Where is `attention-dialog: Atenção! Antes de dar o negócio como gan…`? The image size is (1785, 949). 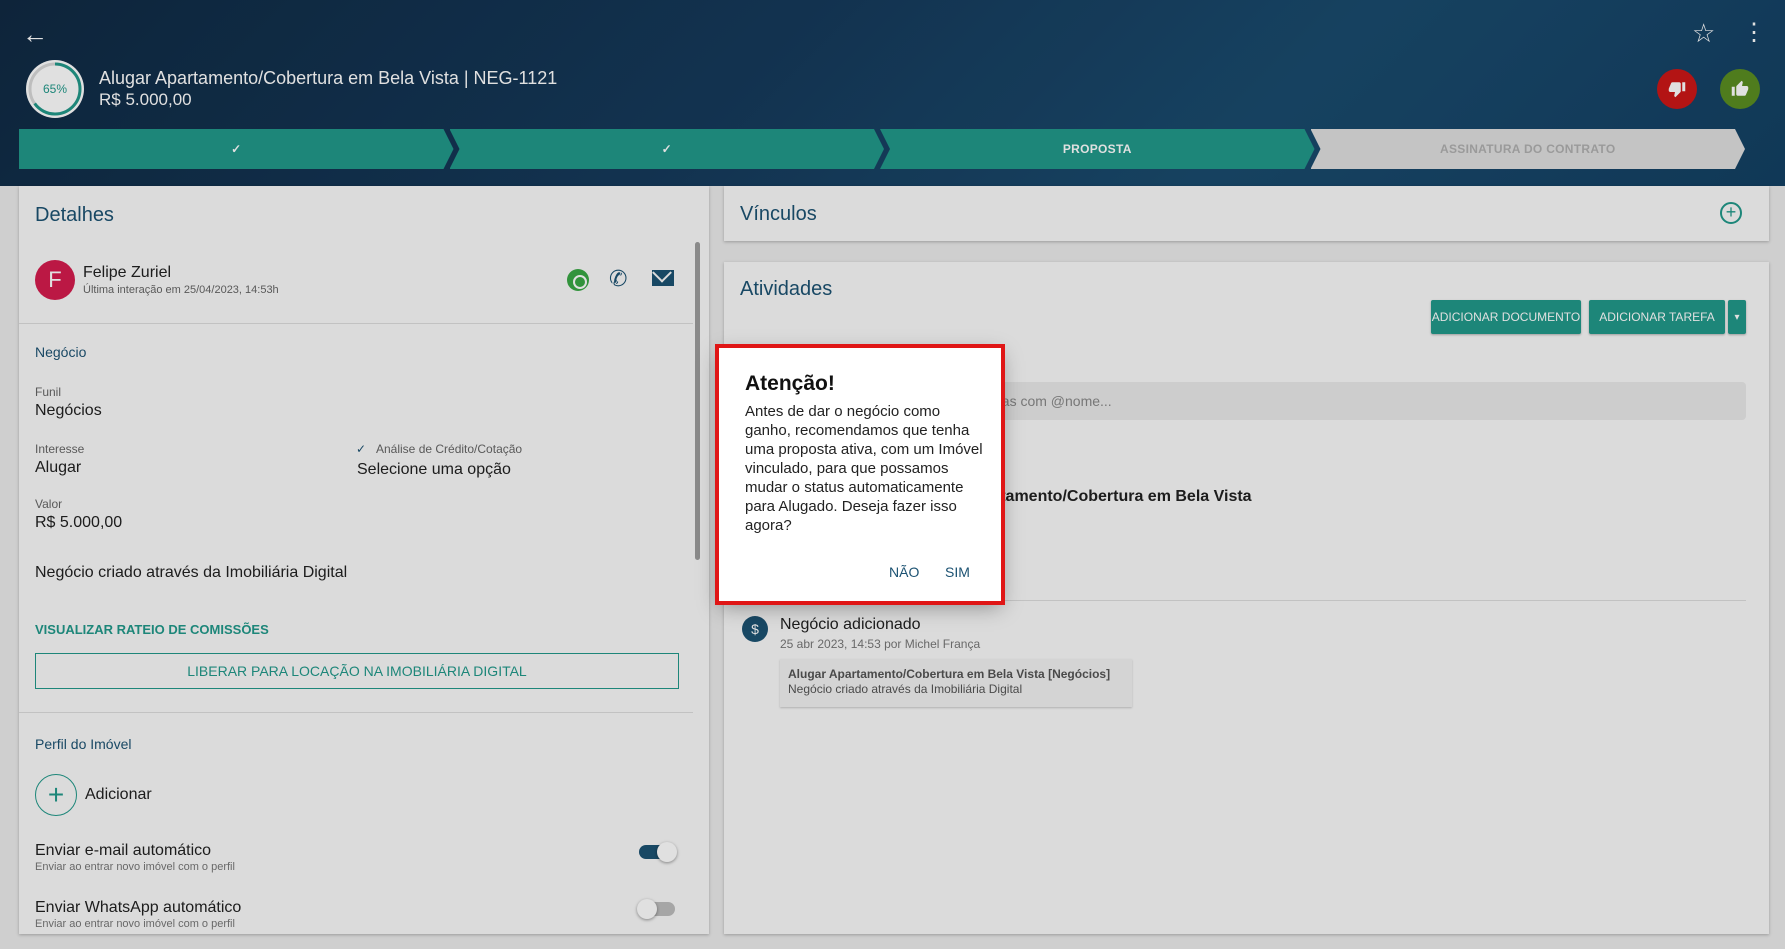 attention-dialog: Atenção! Antes de dar o negócio como gan… is located at coordinates (860, 474).